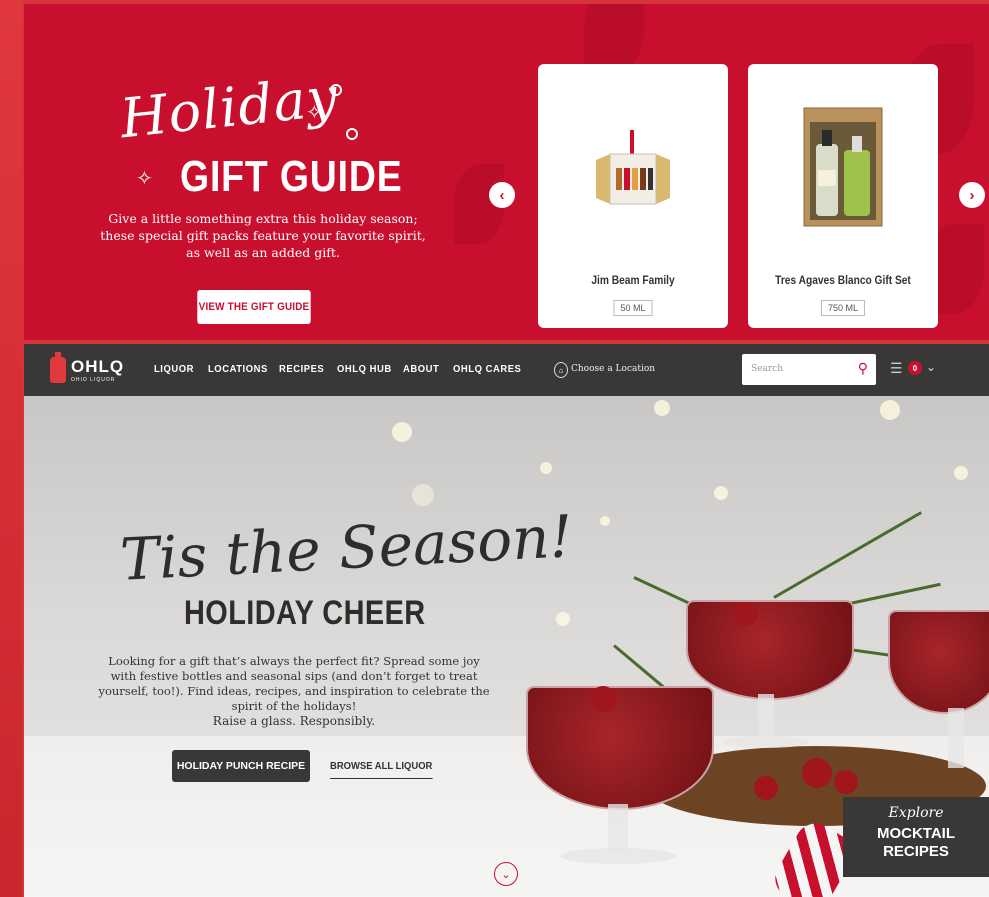 The width and height of the screenshot is (989, 897). I want to click on nav-link-ohlq-cares: OHLQ CARES, so click(487, 369).